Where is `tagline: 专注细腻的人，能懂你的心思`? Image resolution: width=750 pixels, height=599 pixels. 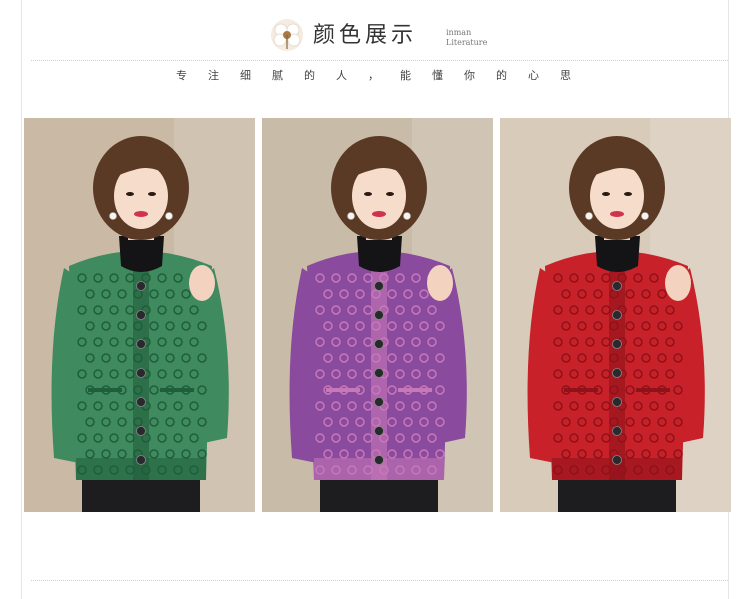
tagline: 专注细腻的人，能懂你的心思 is located at coordinates (384, 75).